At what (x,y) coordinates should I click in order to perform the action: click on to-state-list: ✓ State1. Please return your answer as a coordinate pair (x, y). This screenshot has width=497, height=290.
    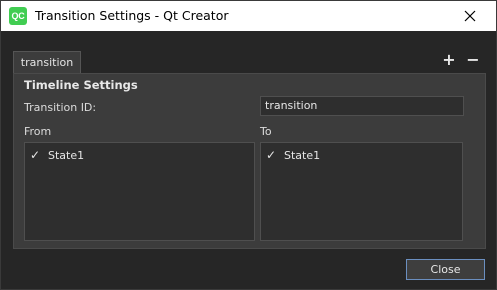
    Looking at the image, I should click on (361, 191).